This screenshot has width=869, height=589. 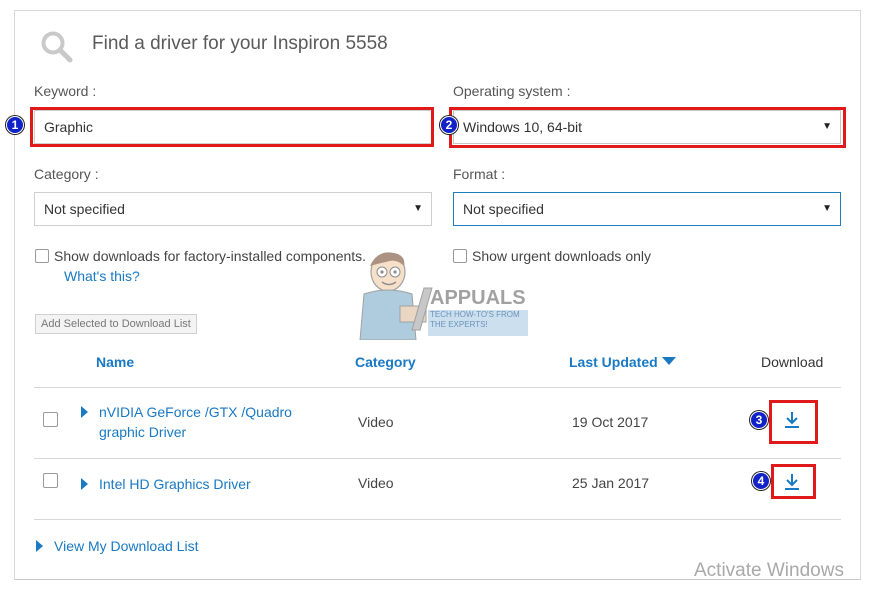 What do you see at coordinates (233, 127) in the screenshot?
I see `keyword-input: Graphic` at bounding box center [233, 127].